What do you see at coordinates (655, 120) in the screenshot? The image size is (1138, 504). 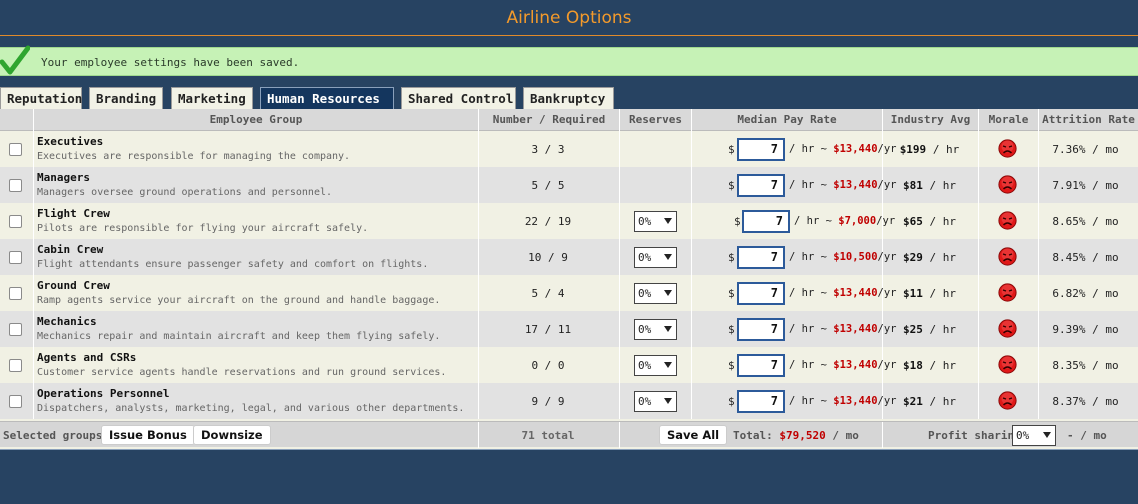 I see `header-reserves: Reserves` at bounding box center [655, 120].